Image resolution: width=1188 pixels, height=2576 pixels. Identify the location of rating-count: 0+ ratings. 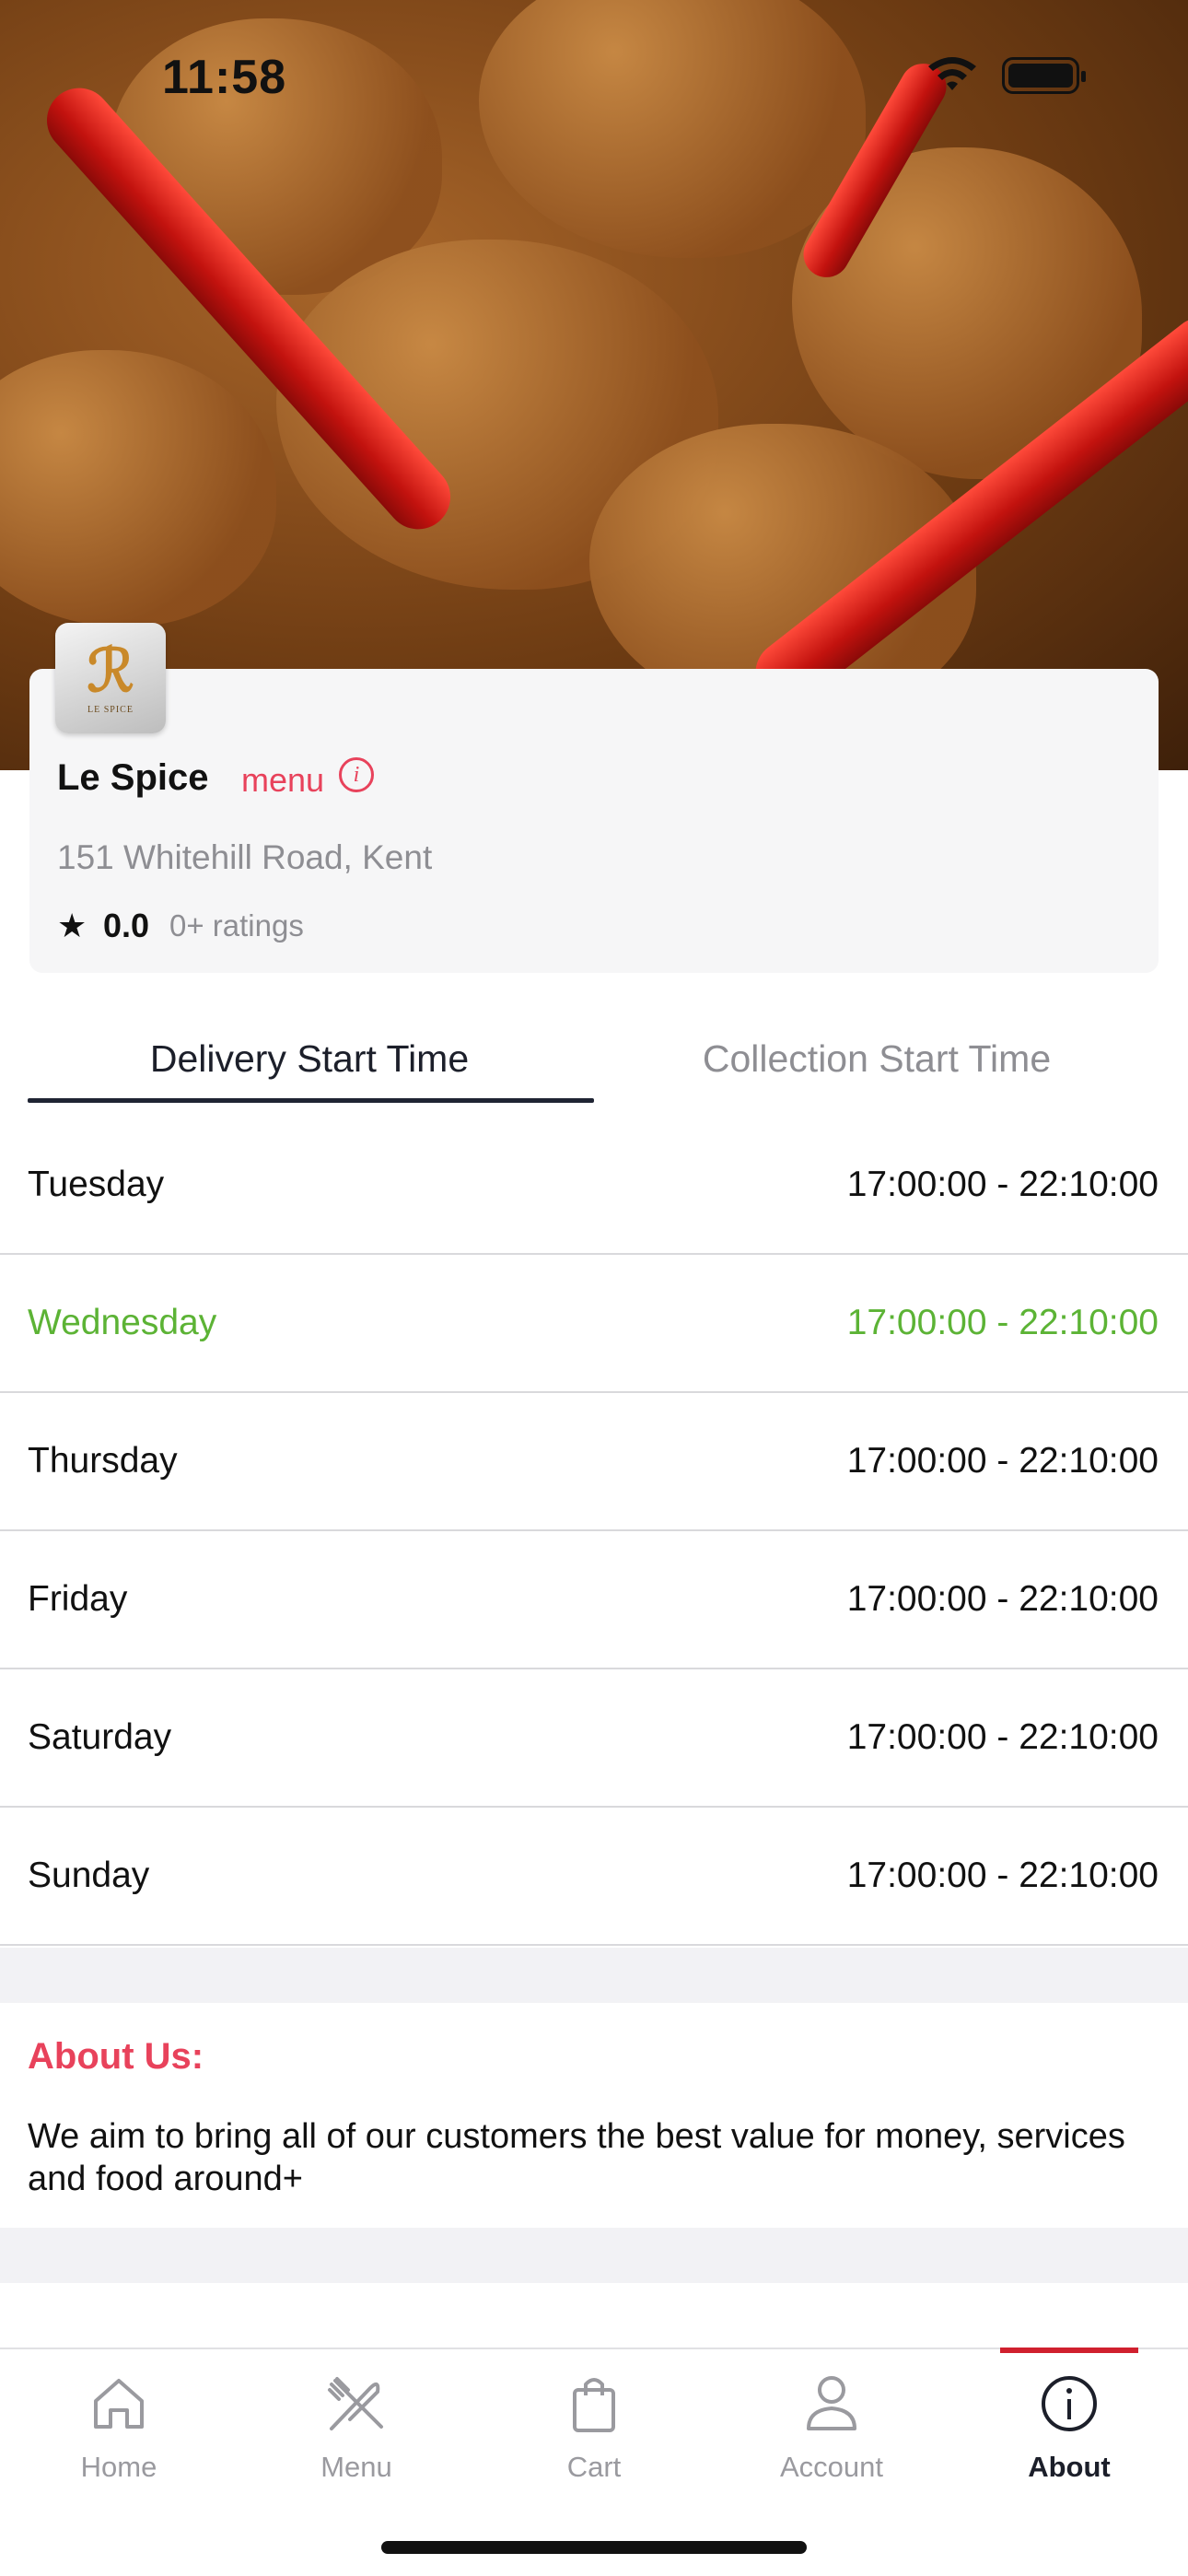
(236, 925).